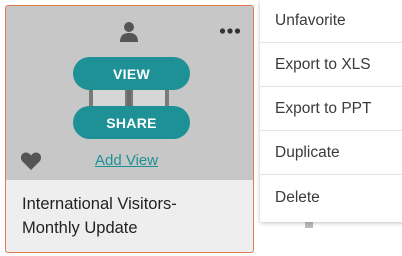 The image size is (402, 256). What do you see at coordinates (309, 225) in the screenshot?
I see `background-fragment` at bounding box center [309, 225].